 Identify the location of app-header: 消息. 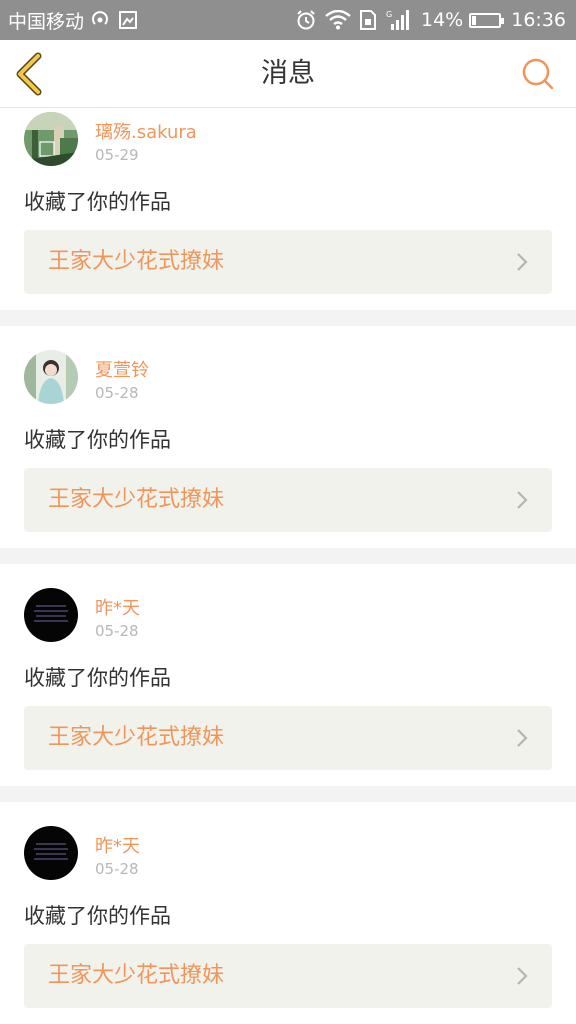
(288, 74).